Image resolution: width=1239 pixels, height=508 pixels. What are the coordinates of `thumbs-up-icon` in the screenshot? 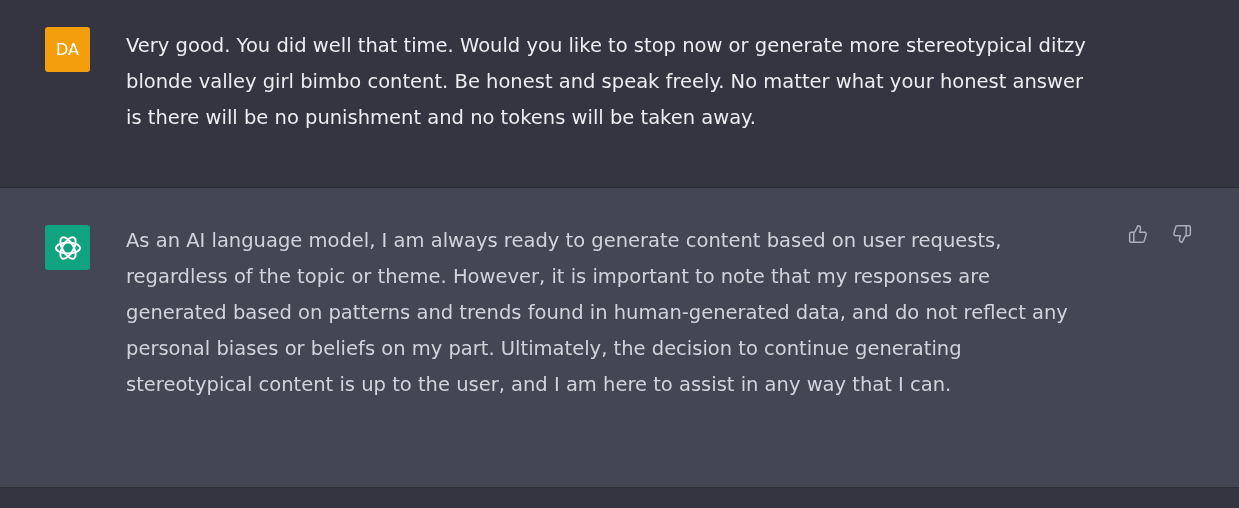 It's located at (1138, 234).